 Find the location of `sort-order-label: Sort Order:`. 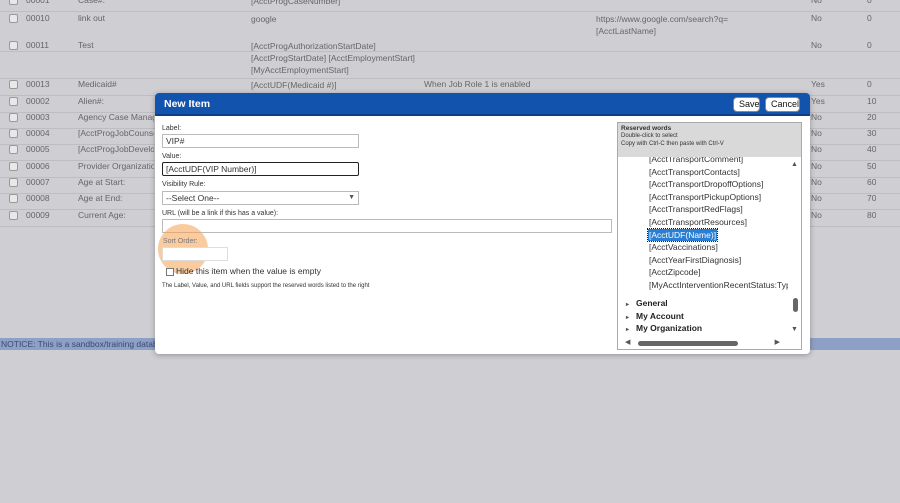

sort-order-label: Sort Order: is located at coordinates (180, 241).